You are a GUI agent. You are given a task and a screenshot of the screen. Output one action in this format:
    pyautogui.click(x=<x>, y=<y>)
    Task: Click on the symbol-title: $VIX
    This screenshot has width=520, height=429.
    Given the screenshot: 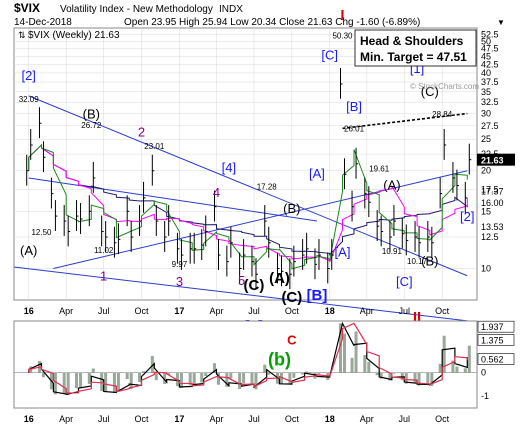 What is the action you would take?
    pyautogui.click(x=27, y=8)
    